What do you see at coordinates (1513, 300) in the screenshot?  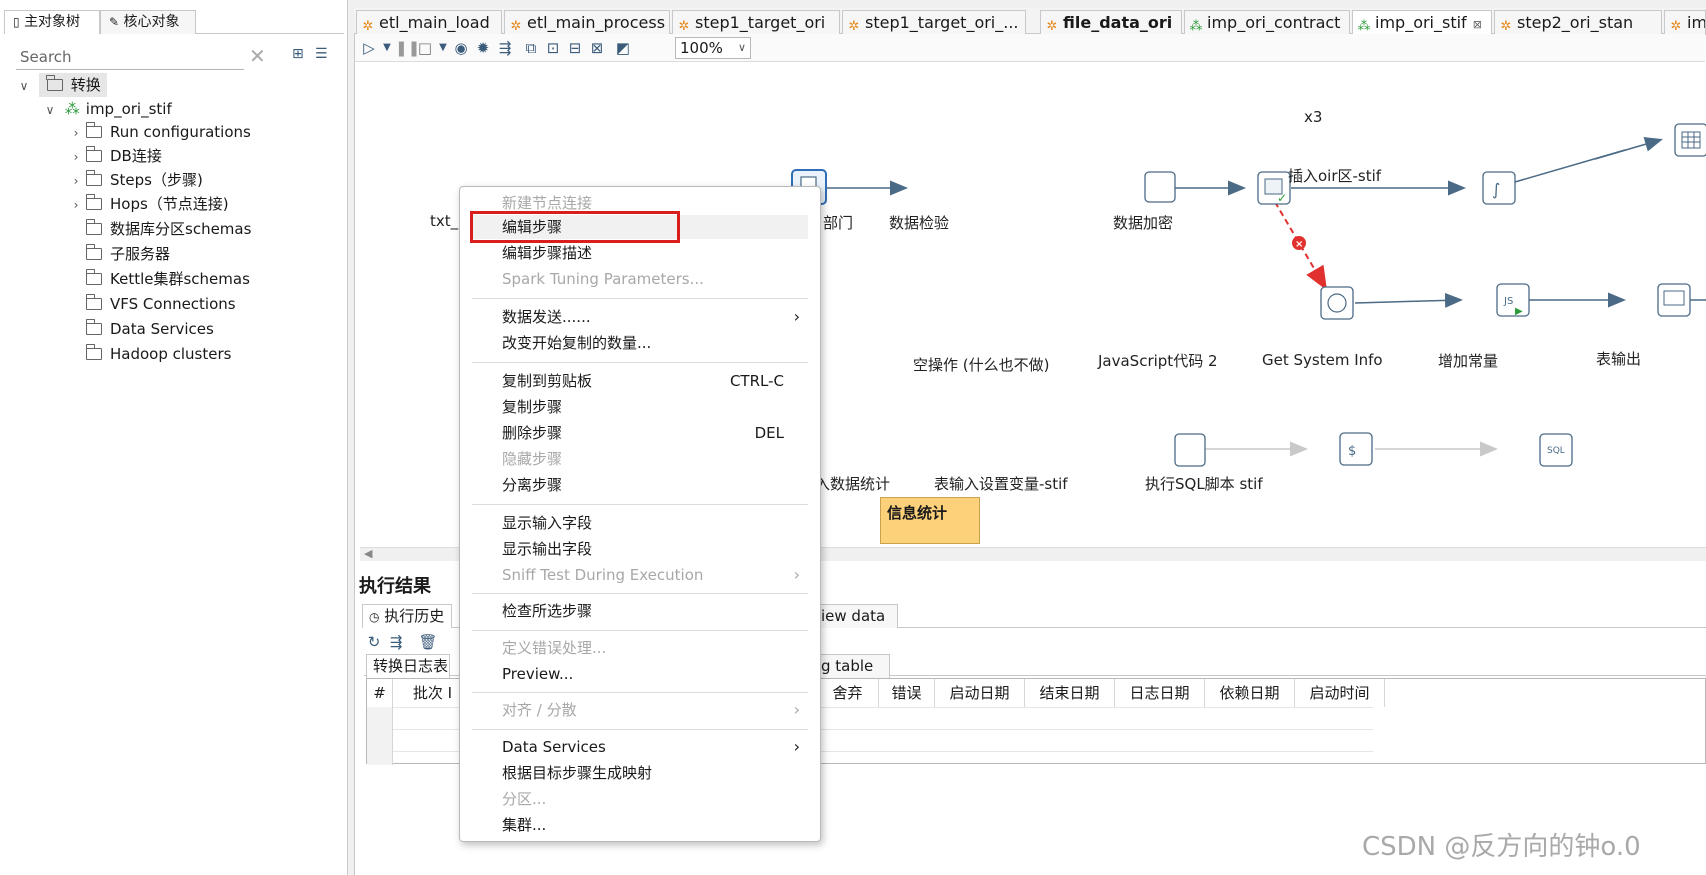 I see `step-node-javascript: JS ▶` at bounding box center [1513, 300].